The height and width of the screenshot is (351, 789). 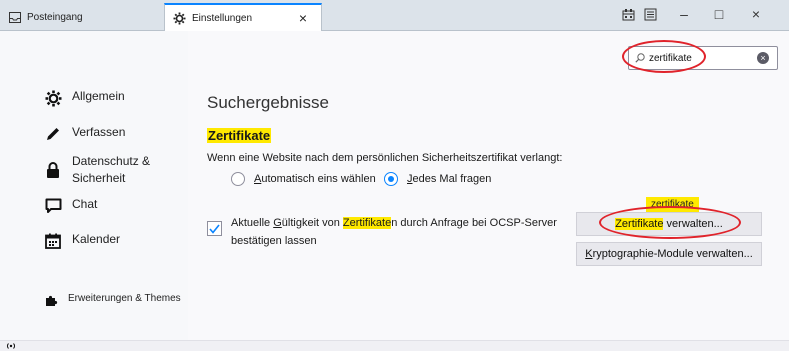 I want to click on close-window-button: ×, so click(x=756, y=14).